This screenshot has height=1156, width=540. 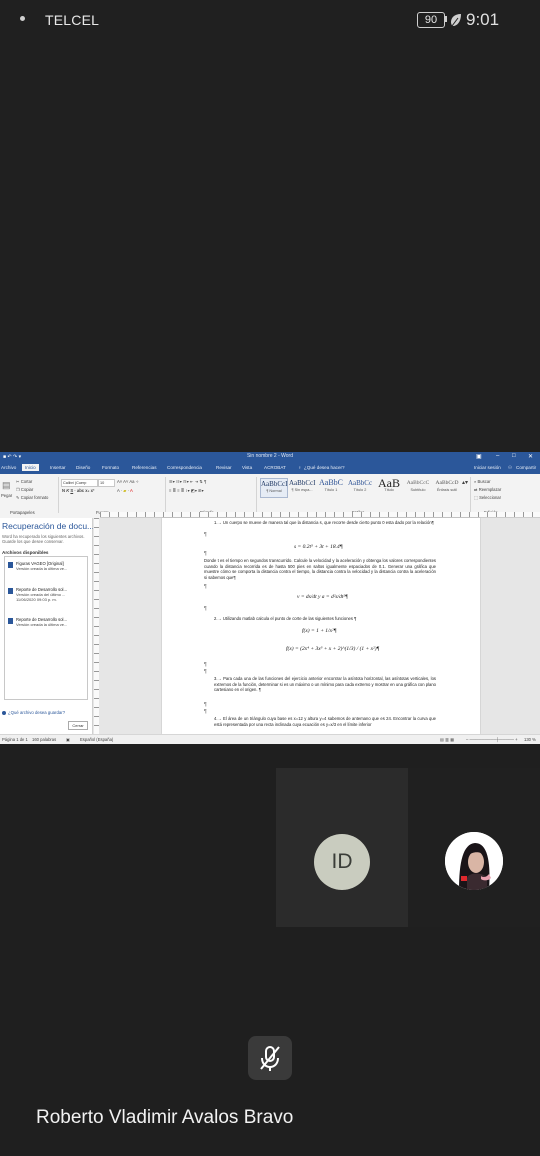 I want to click on style-titulo: AaB Título, so click(x=389, y=486).